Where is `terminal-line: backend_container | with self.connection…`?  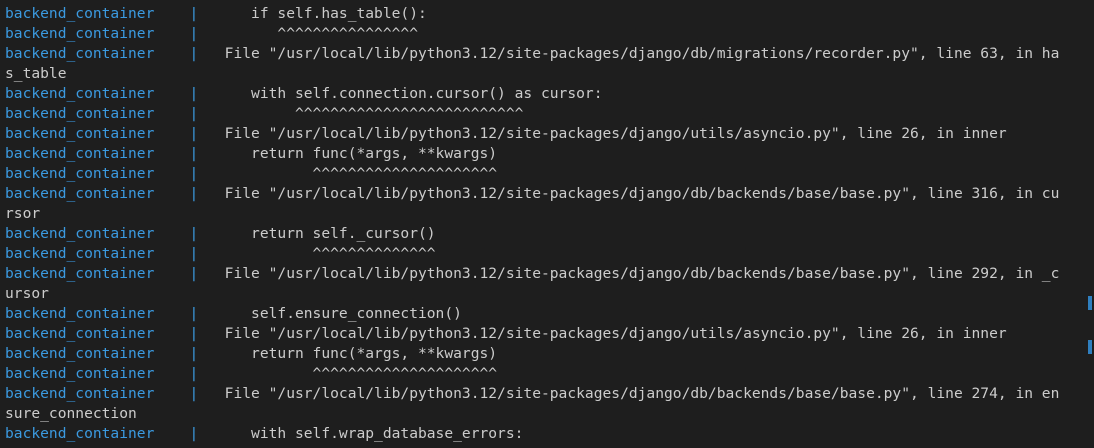 terminal-line: backend_container | with self.connection… is located at coordinates (547, 94).